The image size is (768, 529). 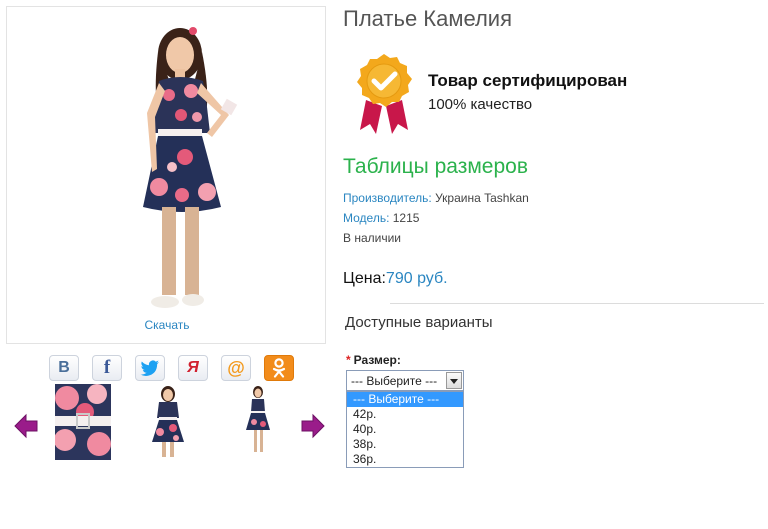 What do you see at coordinates (528, 80) in the screenshot?
I see `certificate-title: Товар сертифицирован` at bounding box center [528, 80].